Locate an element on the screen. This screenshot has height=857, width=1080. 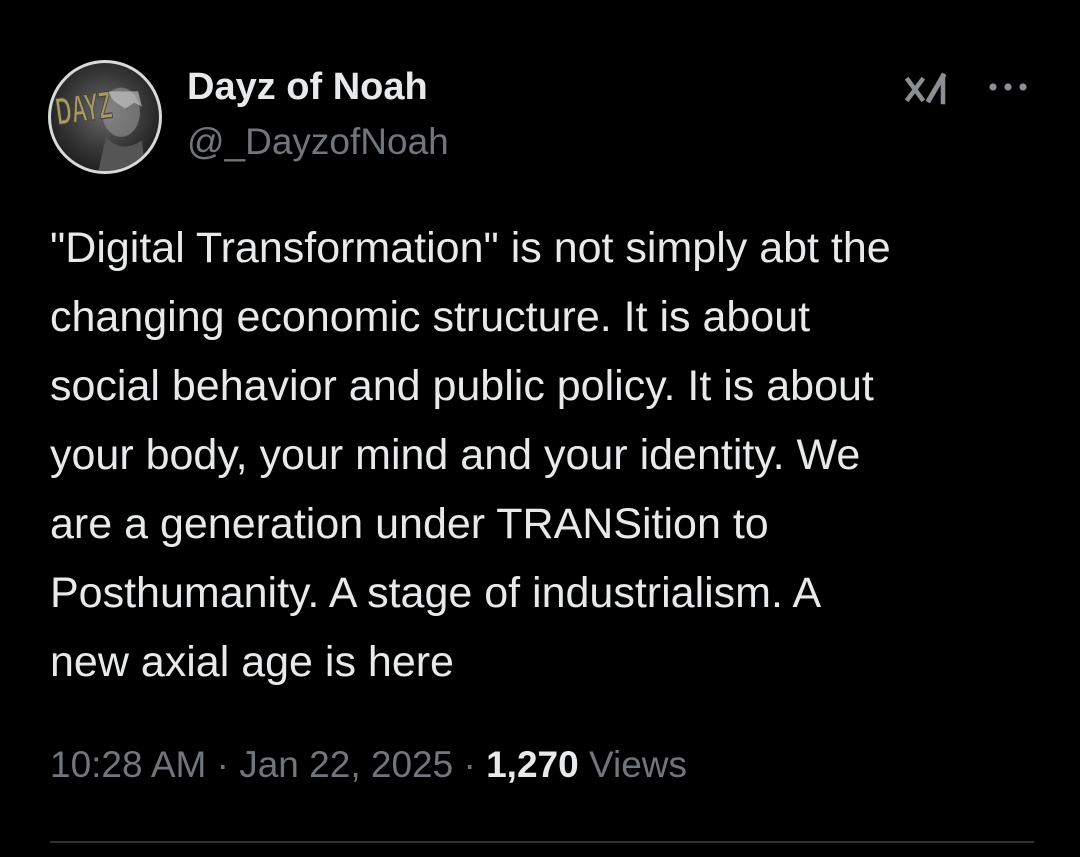
more-options-icon is located at coordinates (1008, 87).